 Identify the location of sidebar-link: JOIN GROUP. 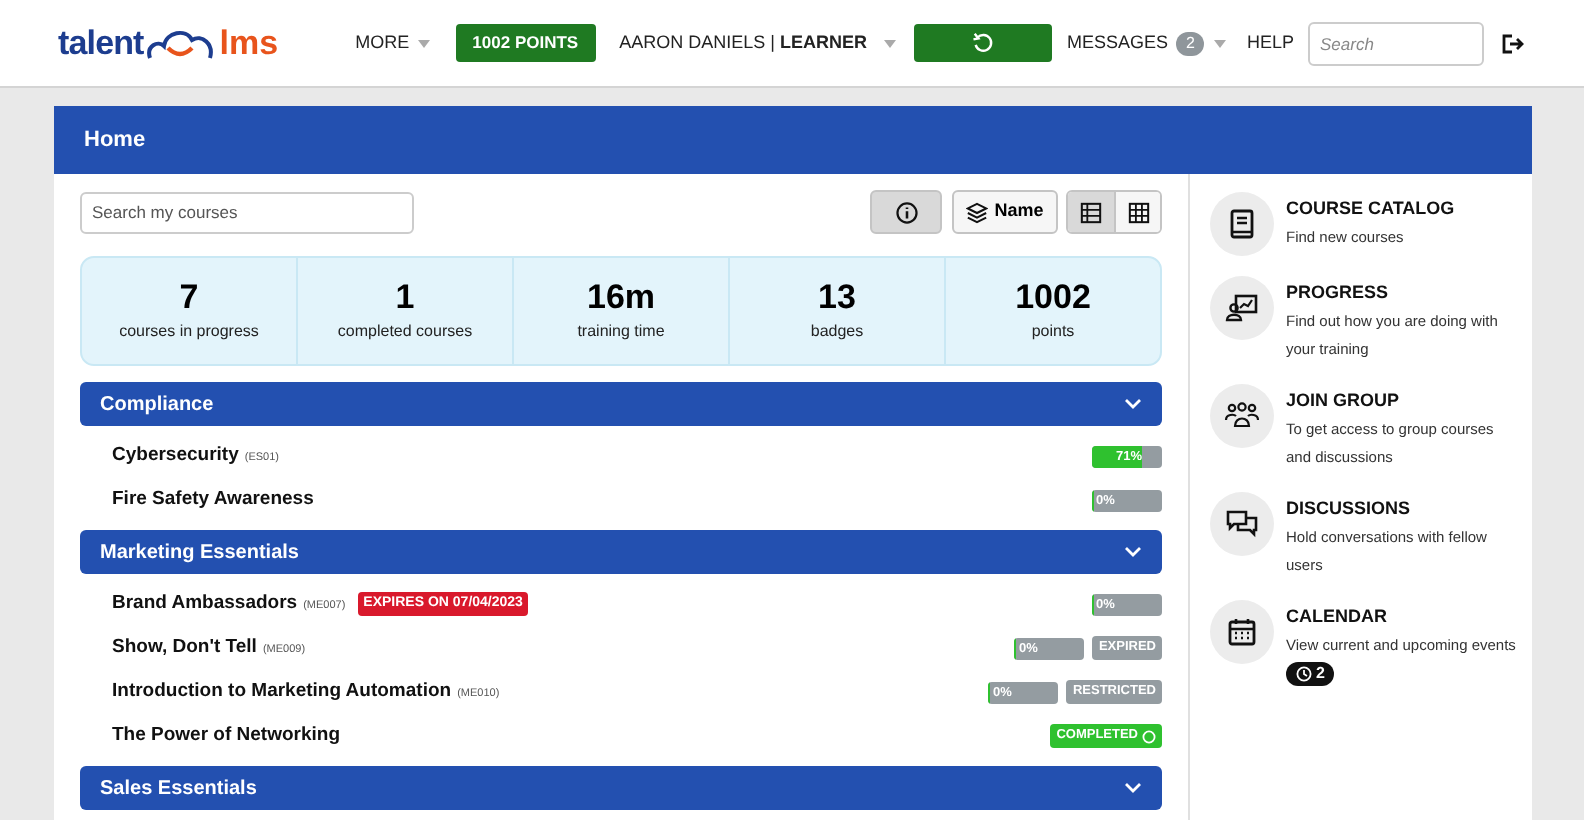
(1402, 400).